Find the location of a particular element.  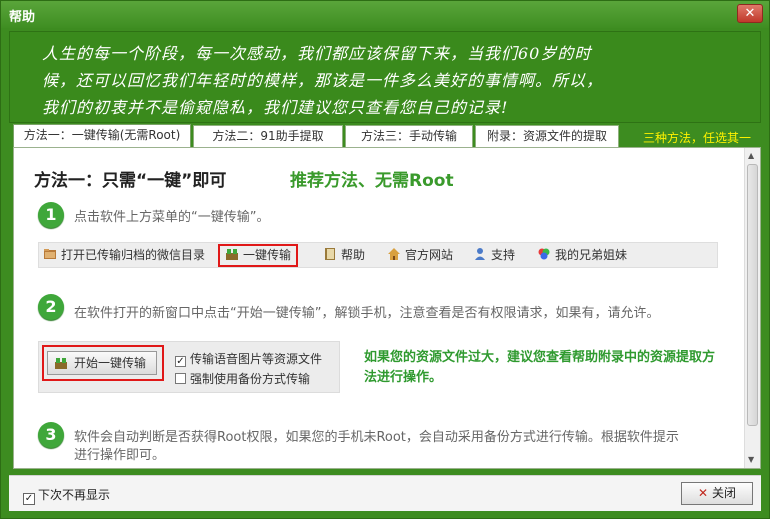

tab-appendix: 附录：资源文件的提取 is located at coordinates (547, 136).